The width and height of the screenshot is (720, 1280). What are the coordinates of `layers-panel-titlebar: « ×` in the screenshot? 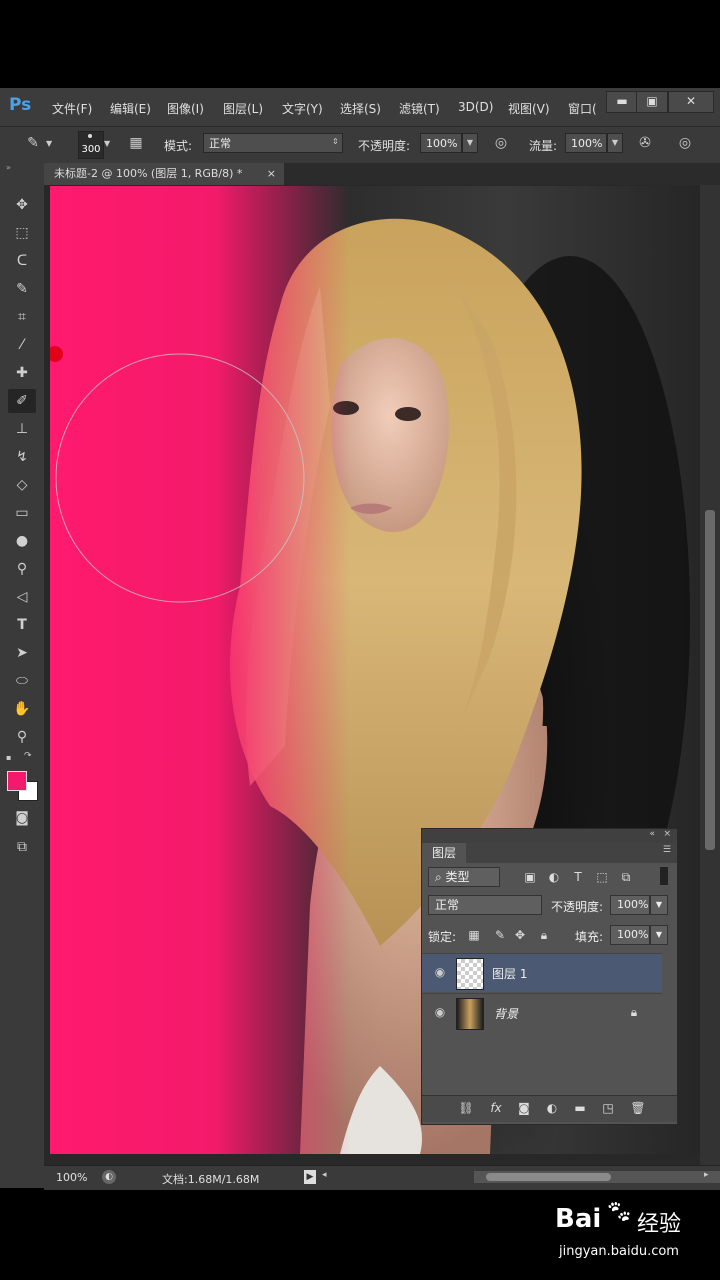 It's located at (549, 836).